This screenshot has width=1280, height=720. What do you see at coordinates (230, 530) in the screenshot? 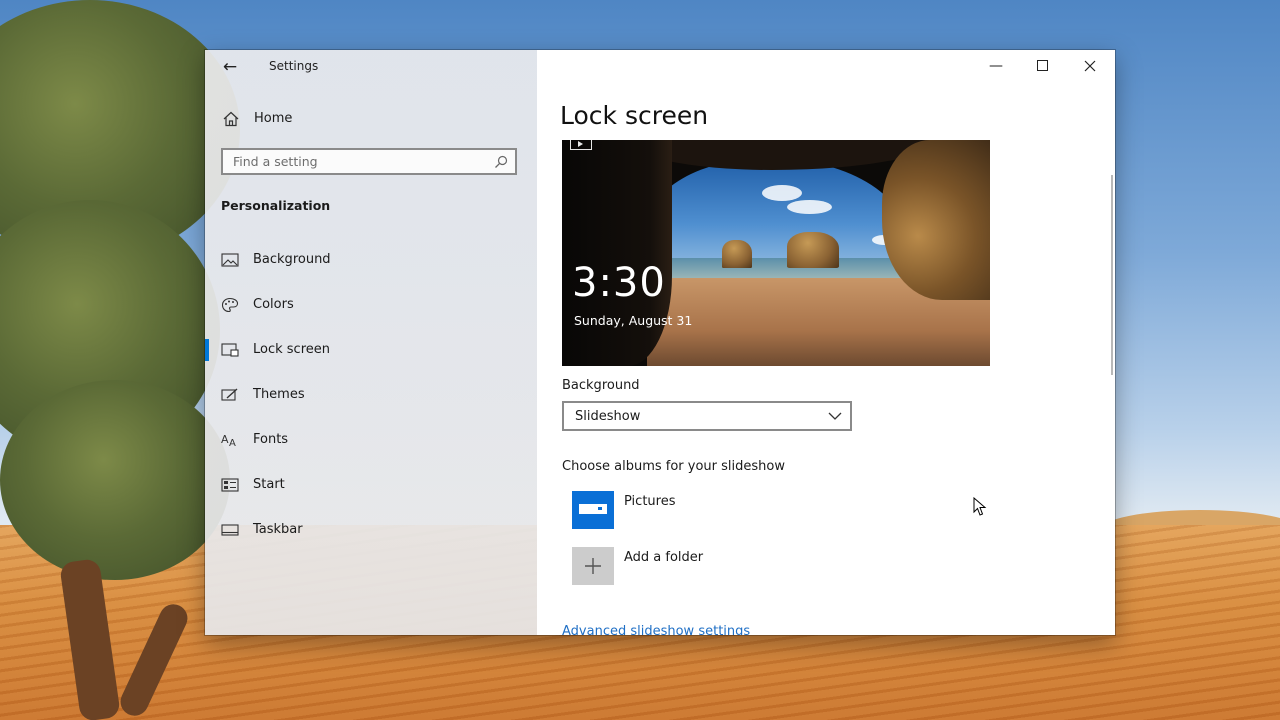
I see `taskbar-icon` at bounding box center [230, 530].